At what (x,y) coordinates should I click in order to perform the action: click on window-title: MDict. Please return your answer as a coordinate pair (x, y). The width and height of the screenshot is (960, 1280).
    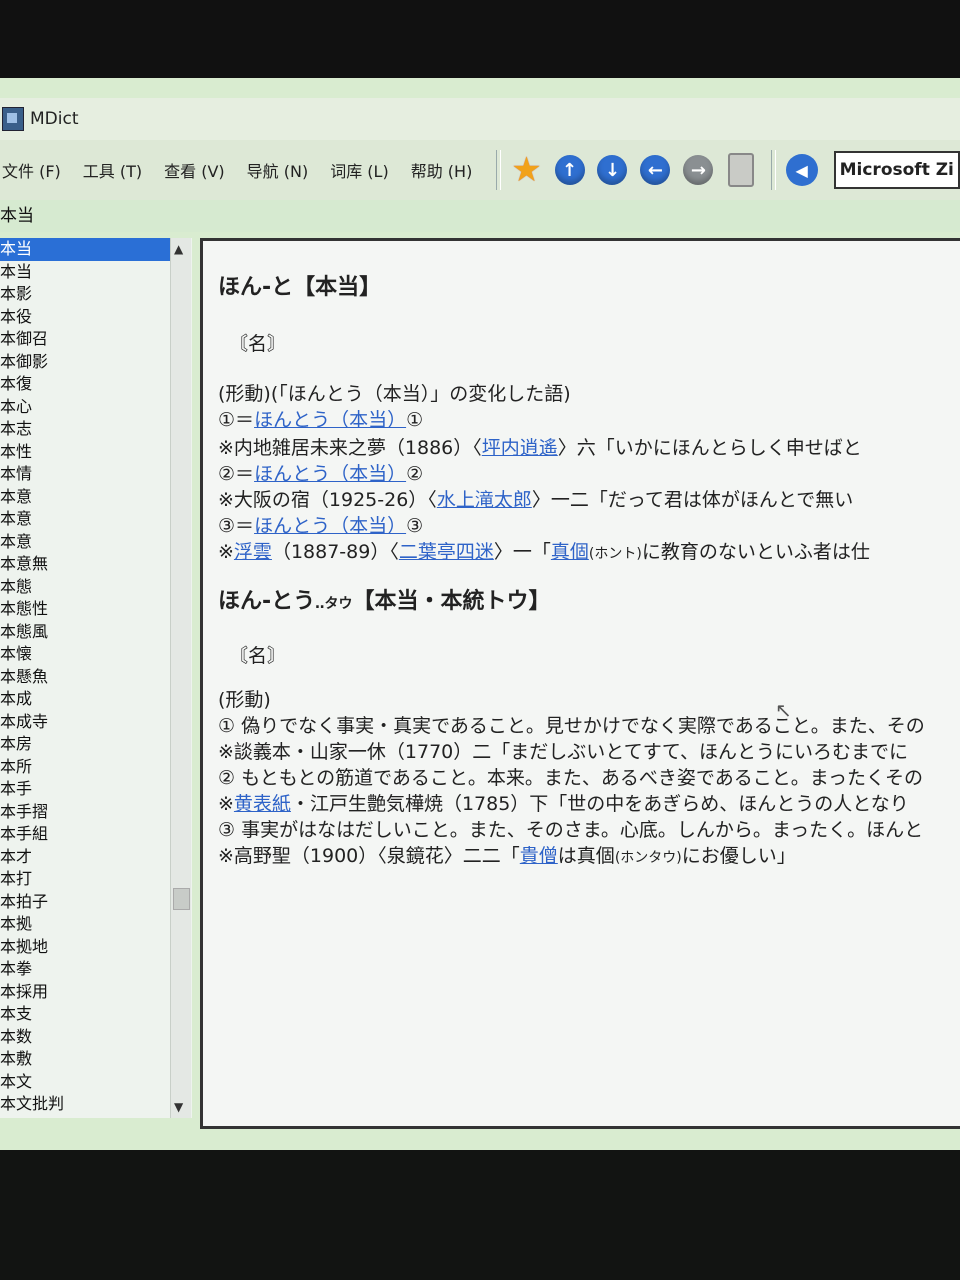
    Looking at the image, I should click on (54, 119).